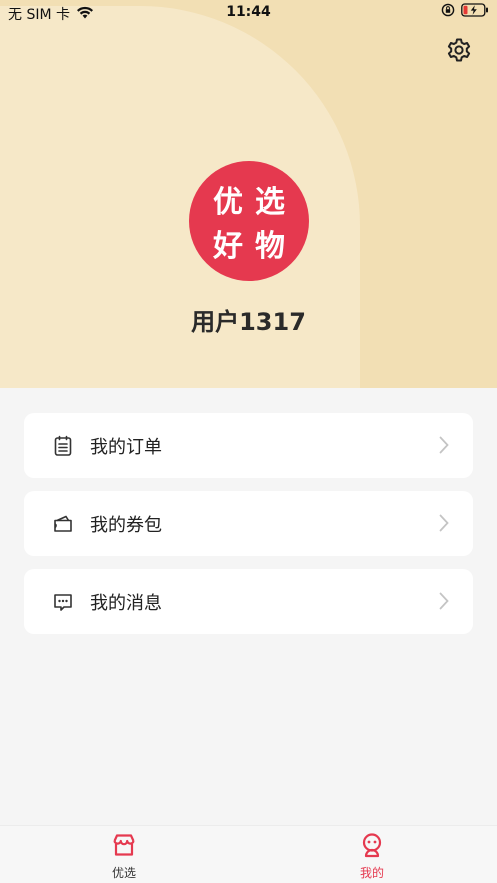 The width and height of the screenshot is (497, 883). I want to click on profile-icon, so click(372, 847).